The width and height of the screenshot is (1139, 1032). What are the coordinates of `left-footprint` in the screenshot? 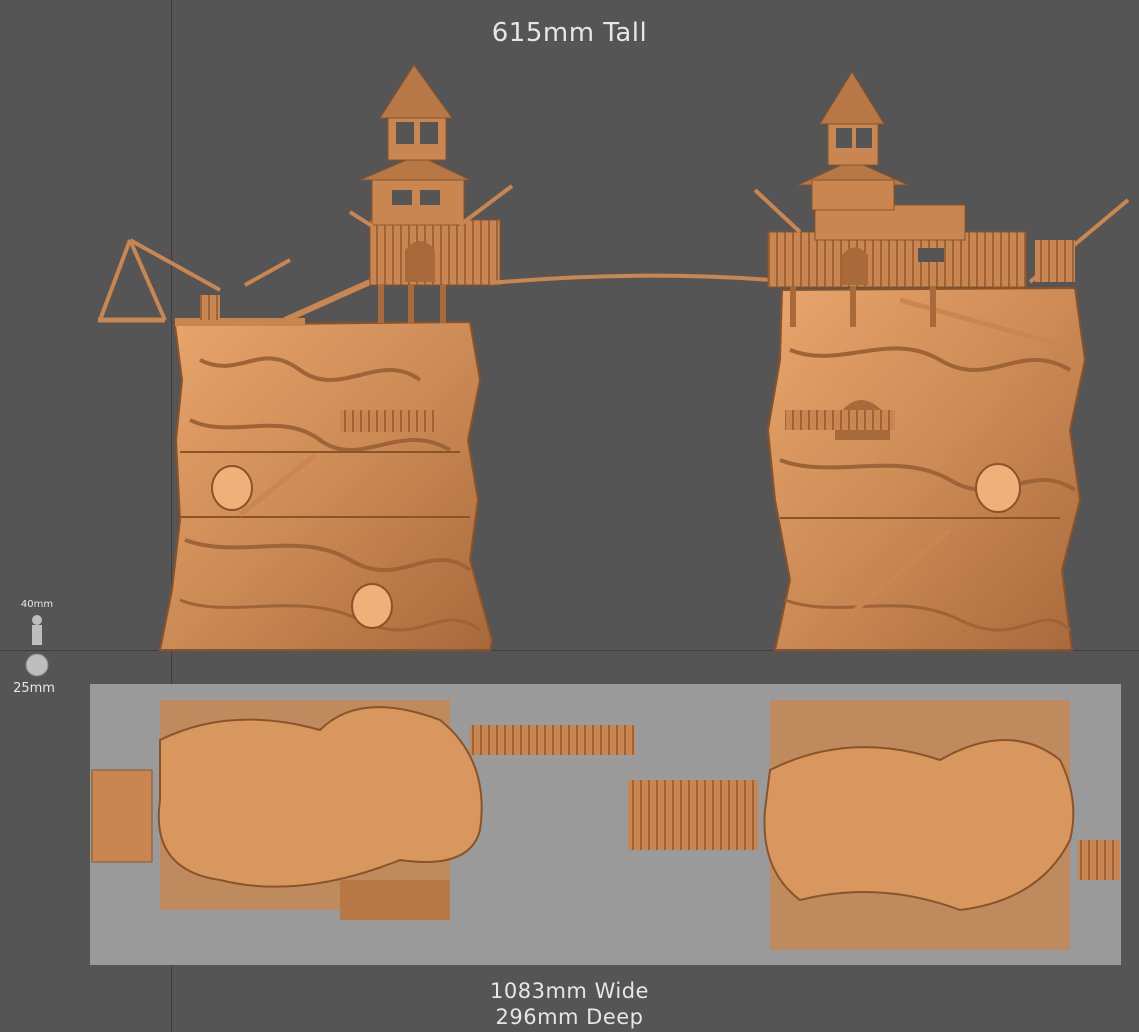 It's located at (363, 810).